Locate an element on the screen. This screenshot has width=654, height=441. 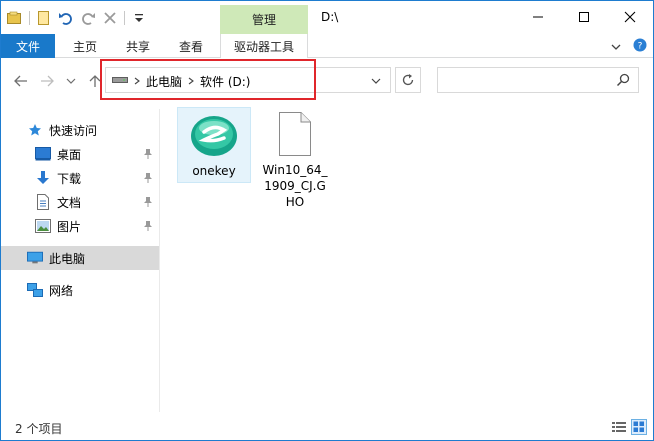
recent-locations-button is located at coordinates (71, 81).